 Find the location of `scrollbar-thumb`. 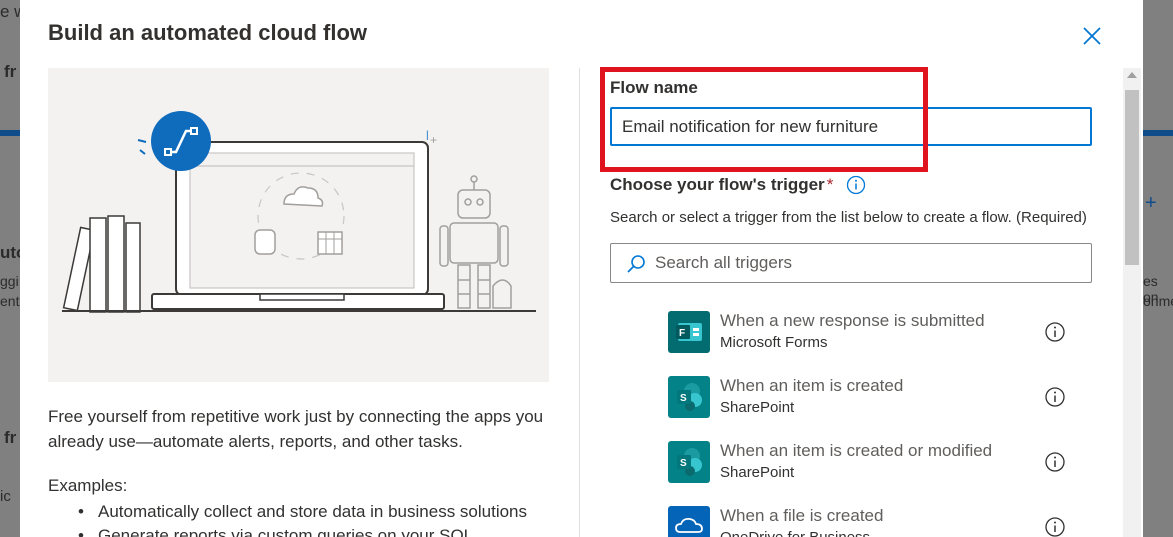

scrollbar-thumb is located at coordinates (1132, 177).